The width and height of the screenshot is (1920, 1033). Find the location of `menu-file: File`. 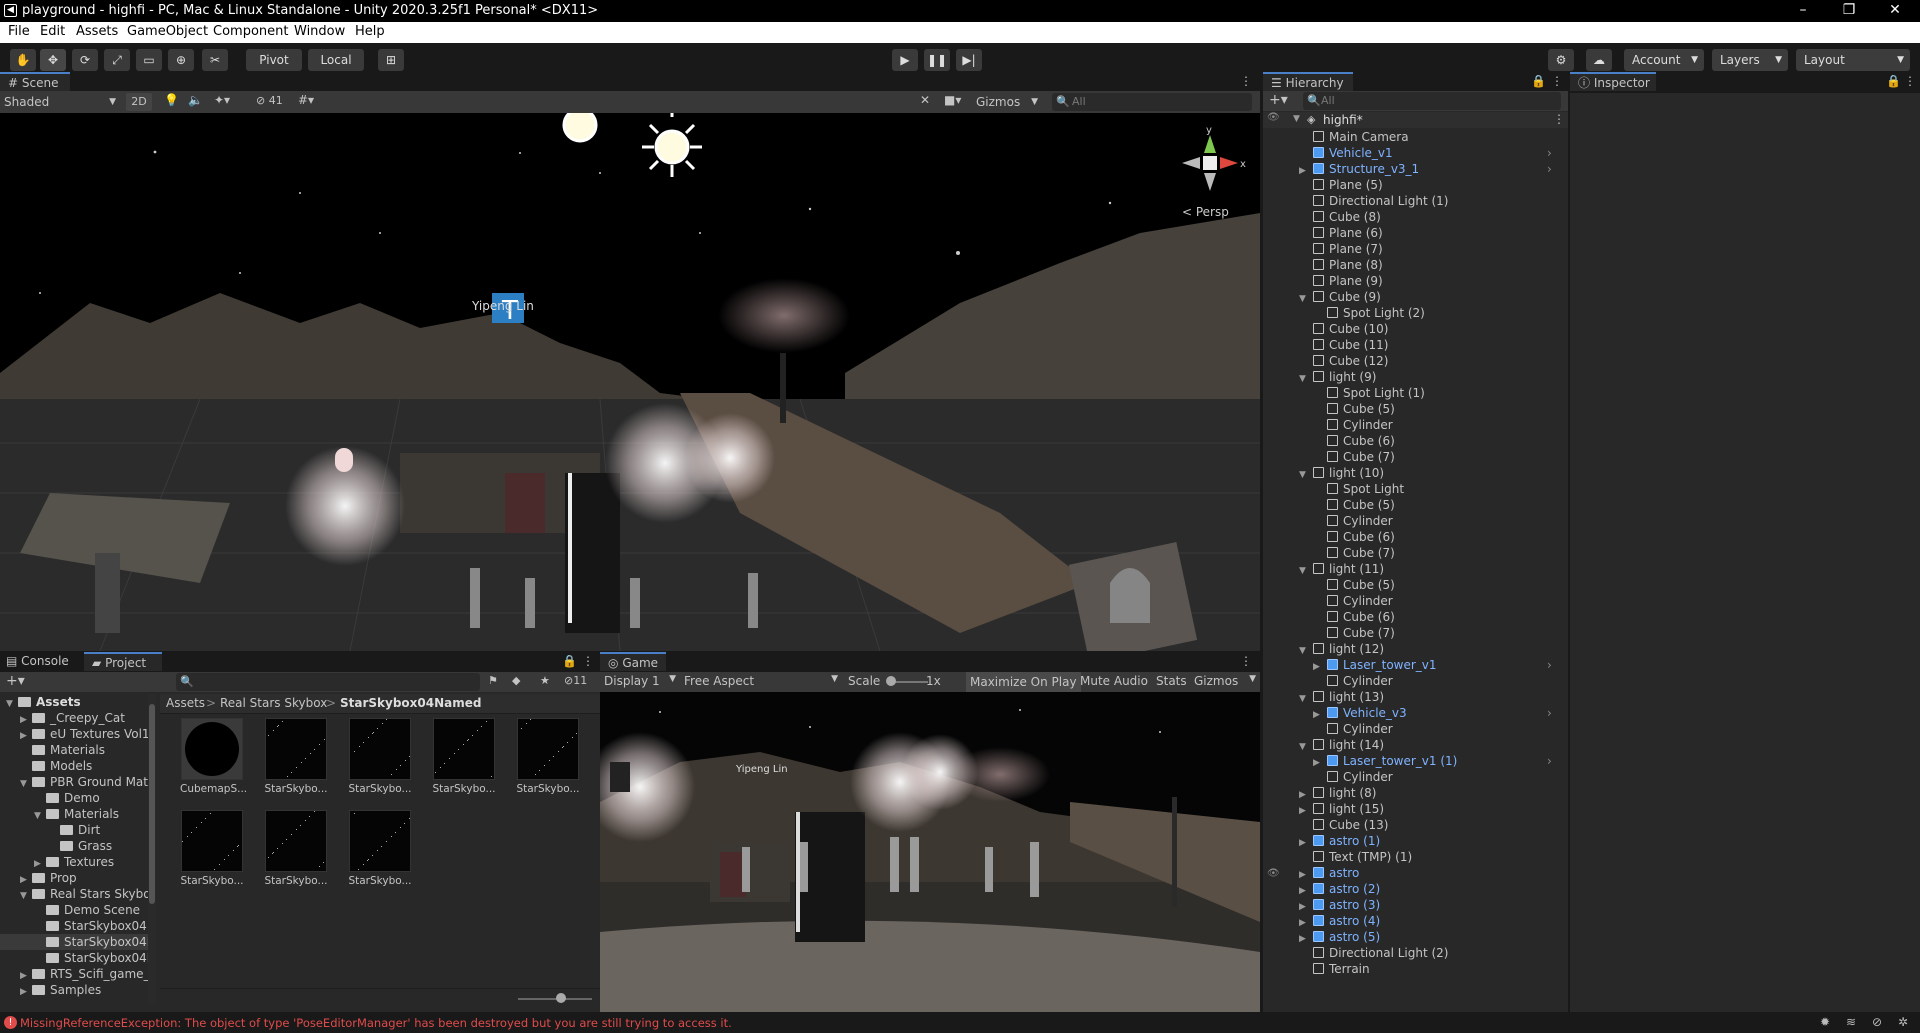

menu-file: File is located at coordinates (19, 31).